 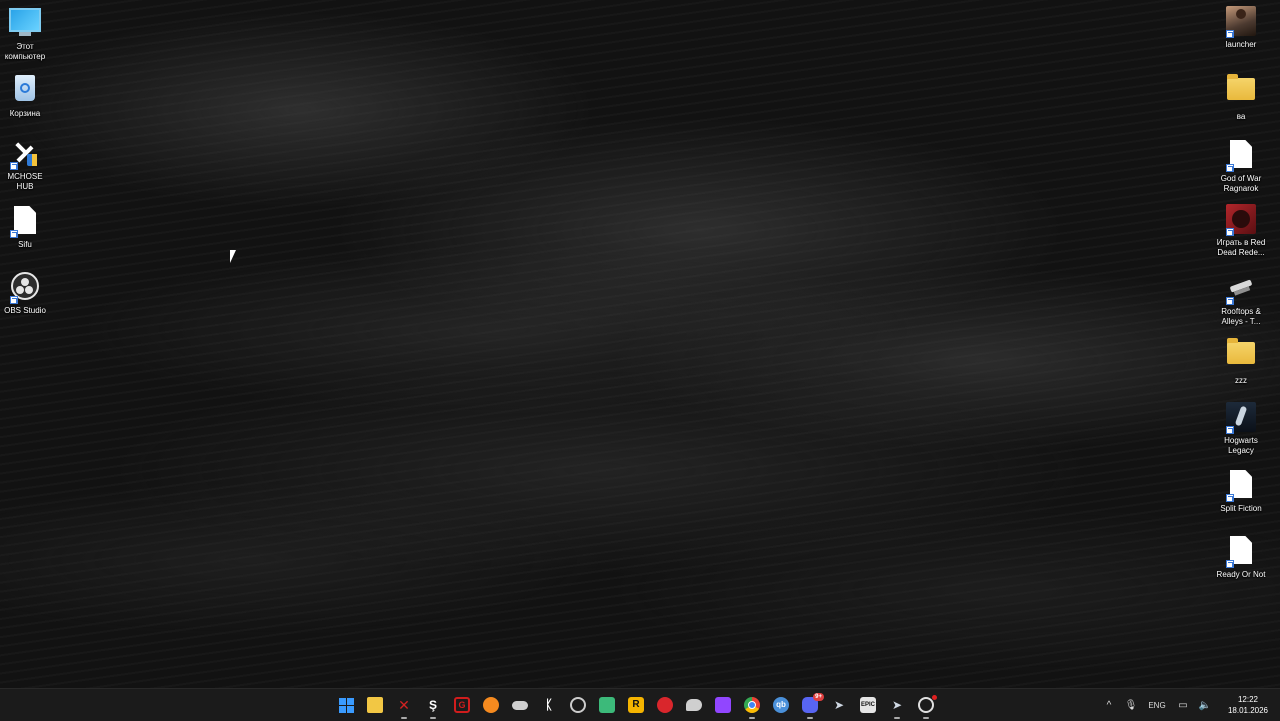 What do you see at coordinates (1131, 705) in the screenshot?
I see `microphone-icon: 🎙` at bounding box center [1131, 705].